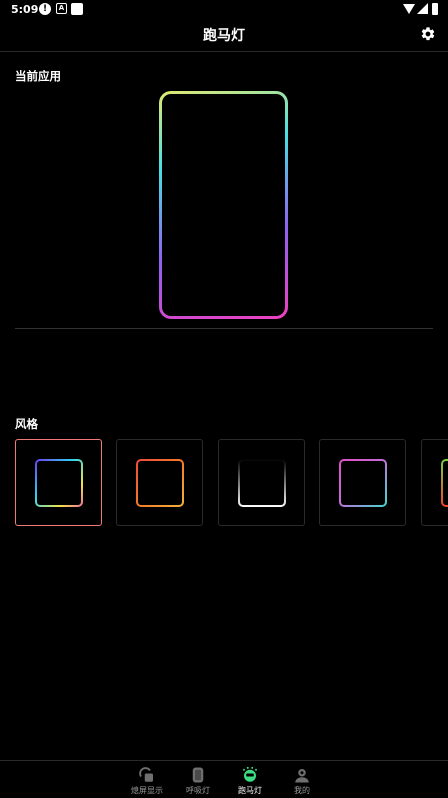 The image size is (448, 798). Describe the element at coordinates (25, 9) in the screenshot. I see `status-time: 5:09` at that location.